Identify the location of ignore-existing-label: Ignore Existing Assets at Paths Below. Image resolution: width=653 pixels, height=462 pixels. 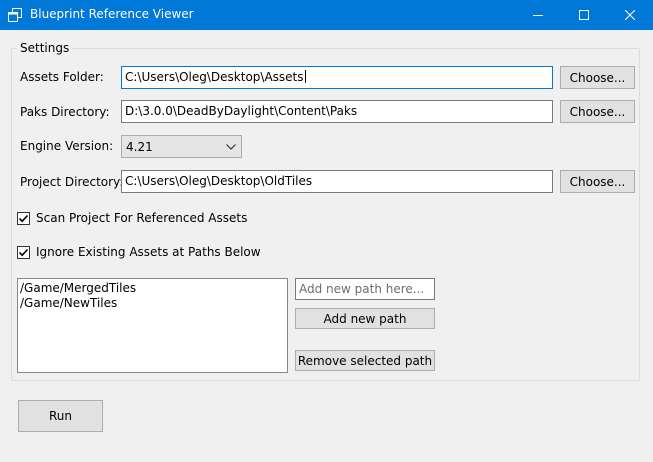
(148, 252).